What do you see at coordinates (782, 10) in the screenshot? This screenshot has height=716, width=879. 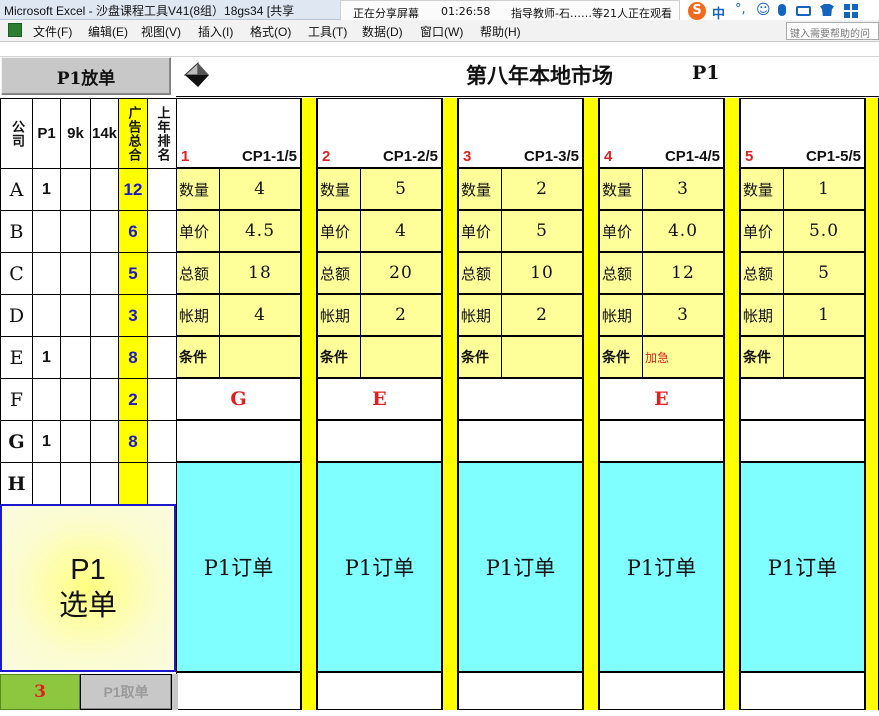 I see `microphone-icon` at bounding box center [782, 10].